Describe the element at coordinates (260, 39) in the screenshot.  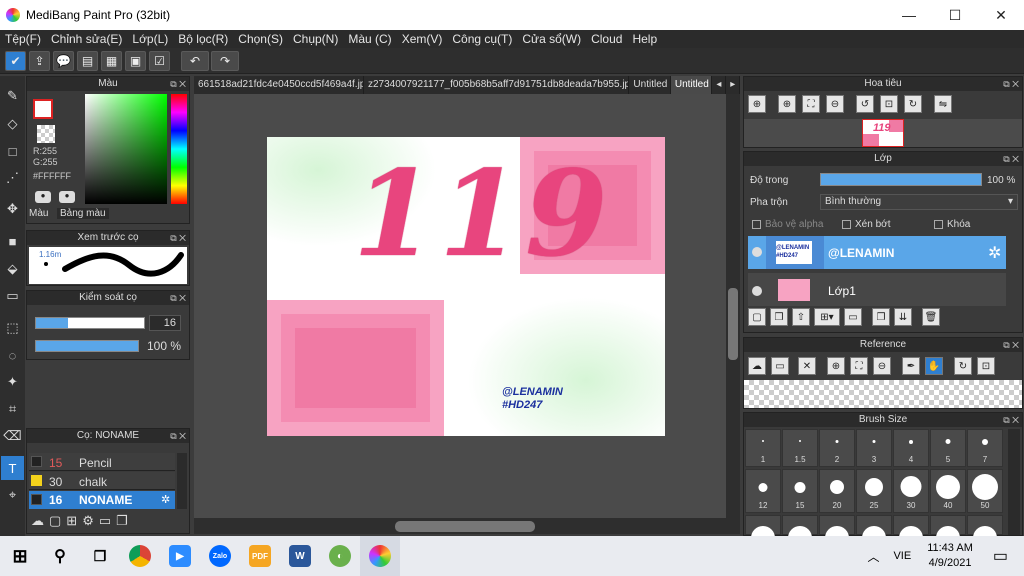
I see `menu-select: Chọn(S)` at that location.